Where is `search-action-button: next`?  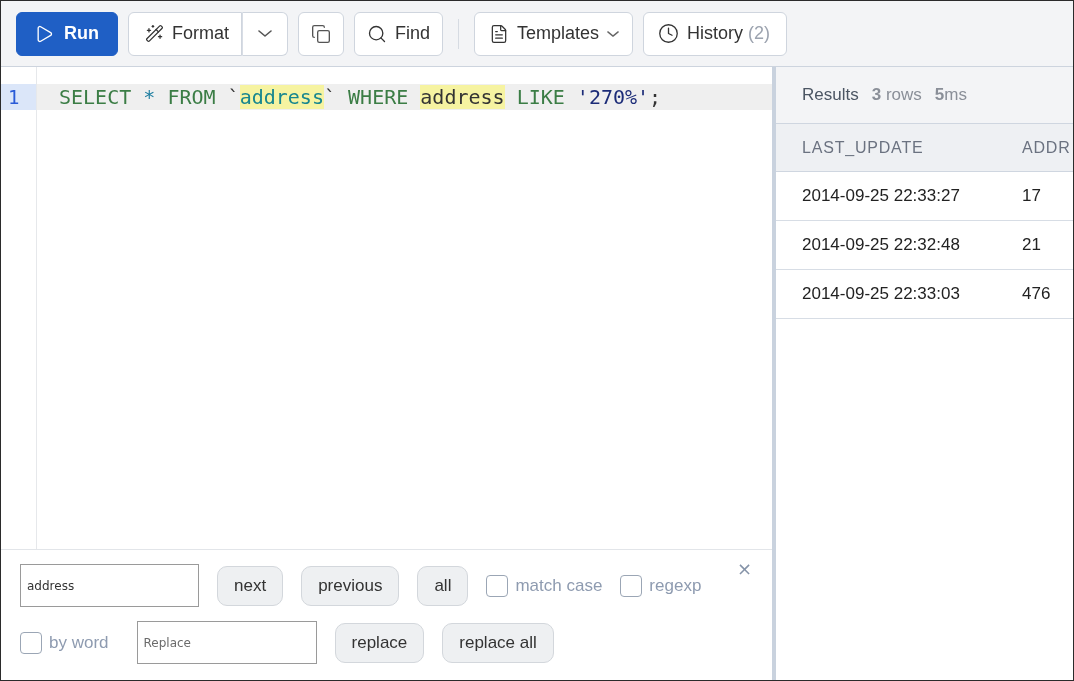
search-action-button: next is located at coordinates (250, 585).